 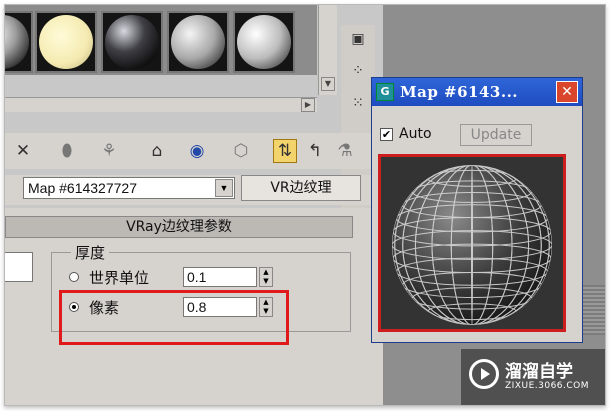 What do you see at coordinates (157, 151) in the screenshot?
I see `put-to-library-icon: ⌂` at bounding box center [157, 151].